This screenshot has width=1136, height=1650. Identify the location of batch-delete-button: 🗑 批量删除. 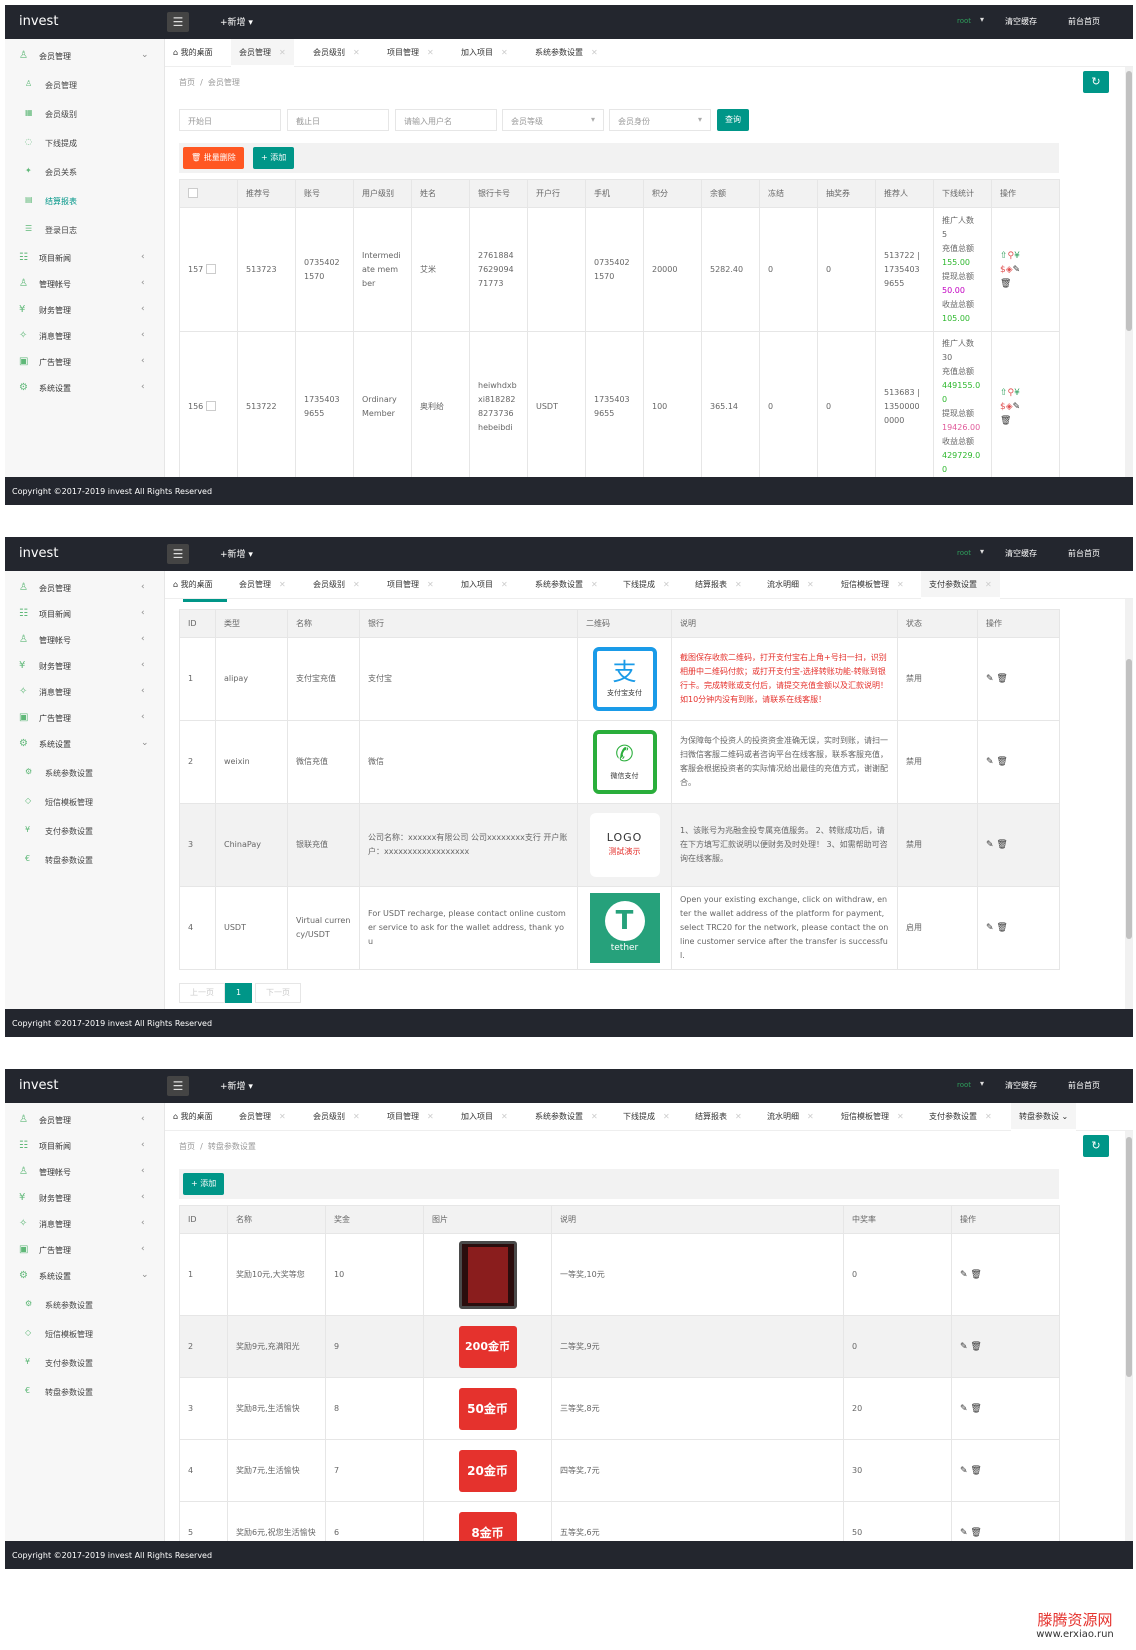
(213, 158).